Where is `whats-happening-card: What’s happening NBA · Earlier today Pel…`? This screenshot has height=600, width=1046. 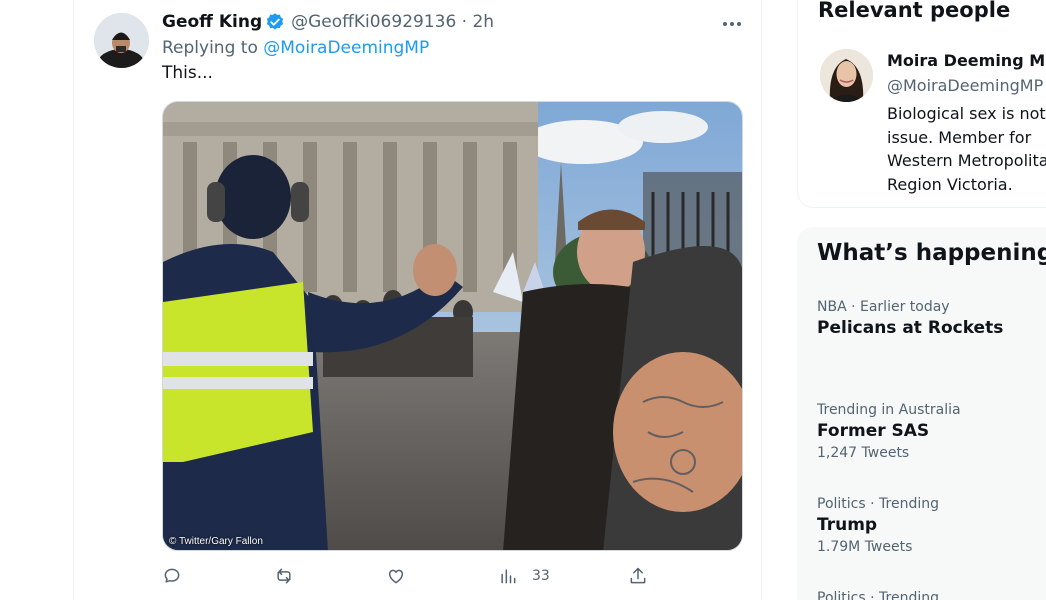
whats-happening-card: What’s happening NBA · Earlier today Pel… is located at coordinates (921, 413).